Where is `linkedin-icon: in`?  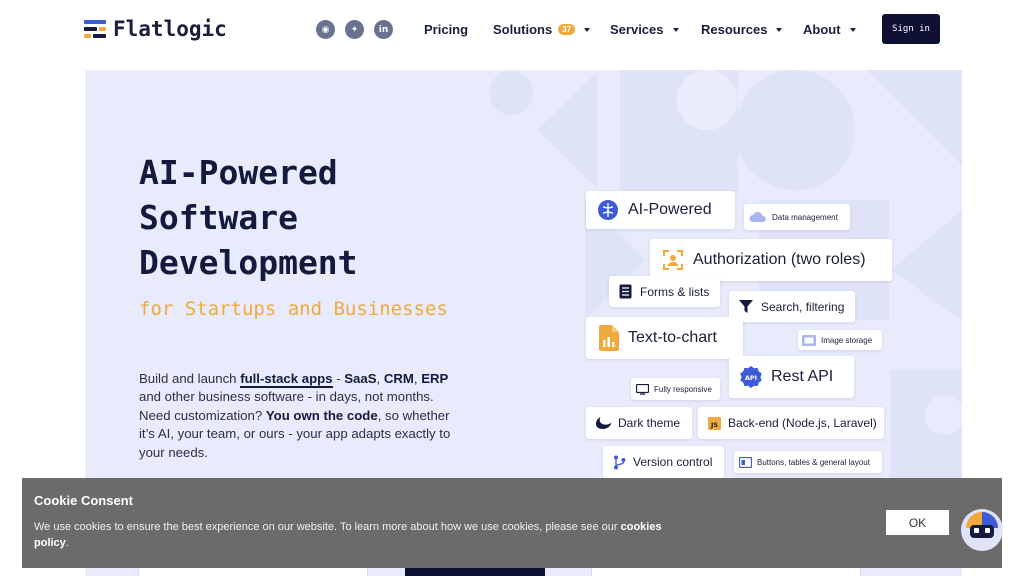
linkedin-icon: in is located at coordinates (383, 29).